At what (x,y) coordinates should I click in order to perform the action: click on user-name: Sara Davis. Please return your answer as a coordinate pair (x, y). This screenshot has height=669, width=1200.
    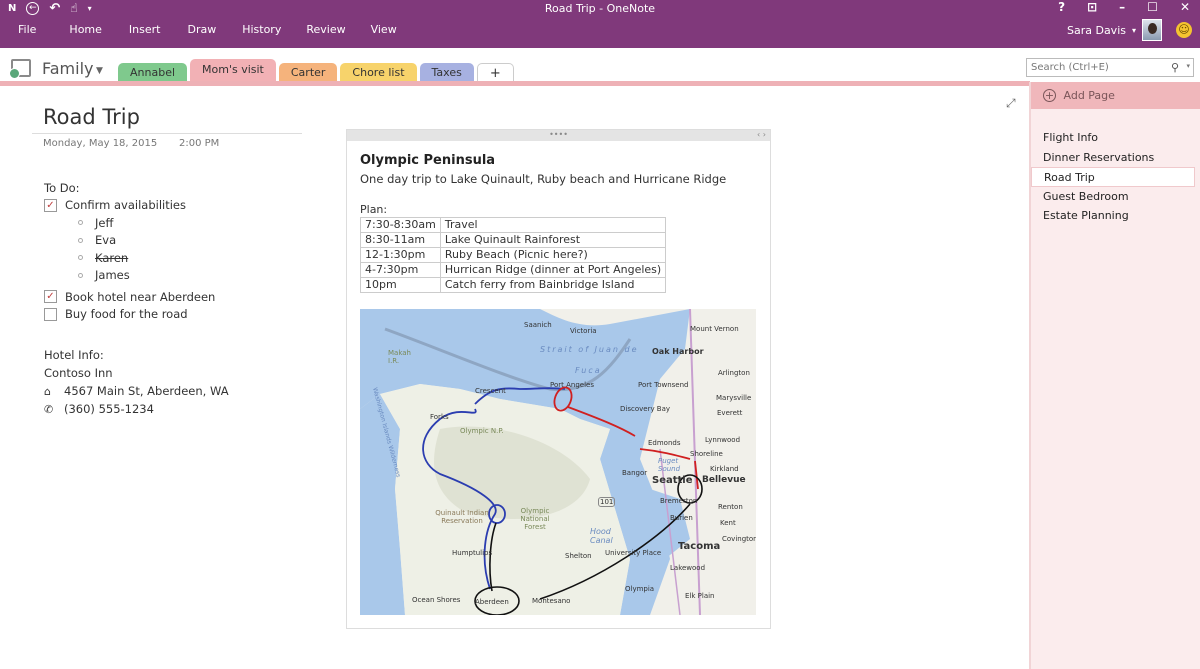
    Looking at the image, I should click on (1096, 30).